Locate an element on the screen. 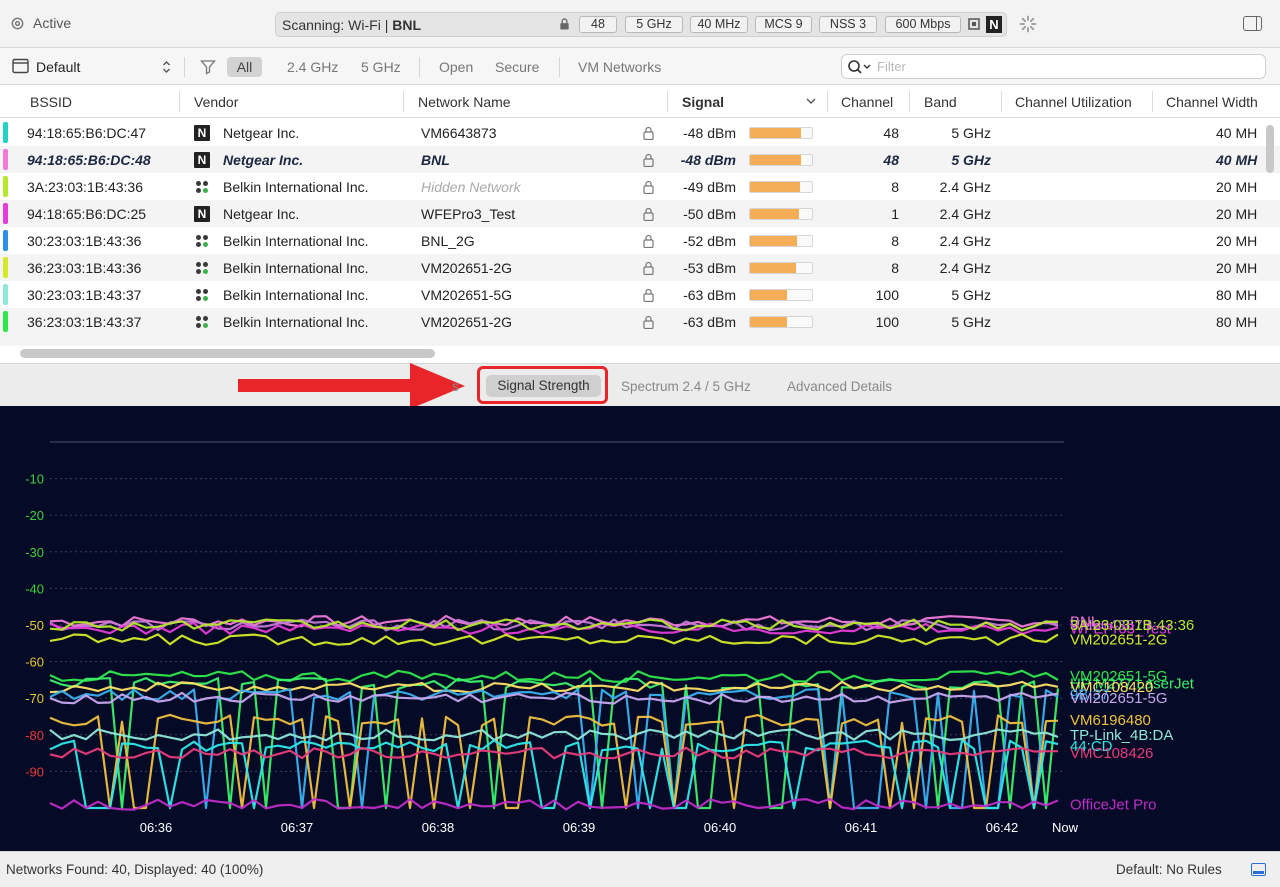 Image resolution: width=1280 pixels, height=887 pixels. profile-select: Default is located at coordinates (58, 67).